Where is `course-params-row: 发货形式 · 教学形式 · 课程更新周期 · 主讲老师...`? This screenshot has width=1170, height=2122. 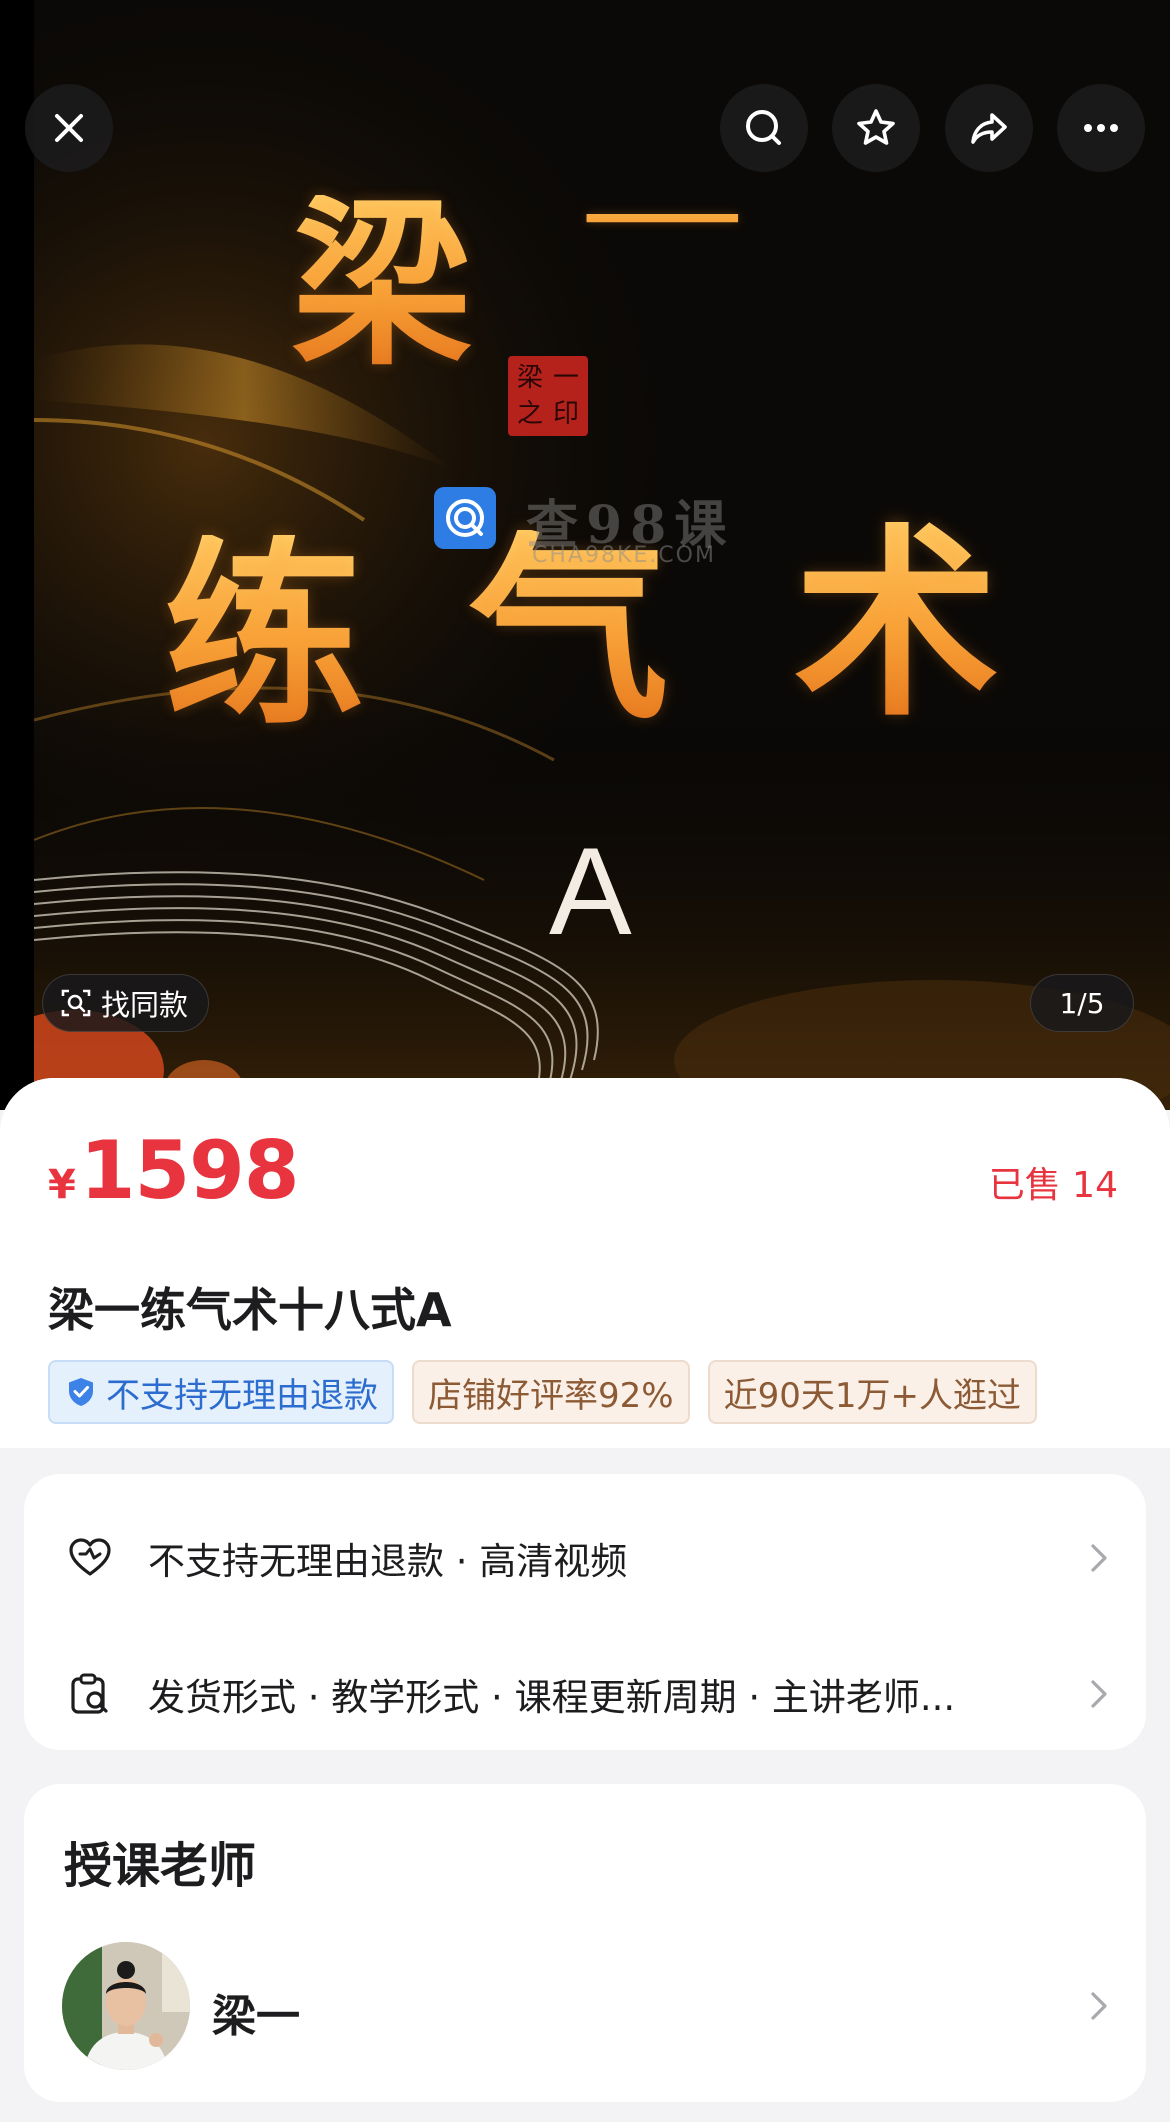
course-params-row: 发货形式 · 教学形式 · 课程更新周期 · 主讲老师... is located at coordinates (585, 1694).